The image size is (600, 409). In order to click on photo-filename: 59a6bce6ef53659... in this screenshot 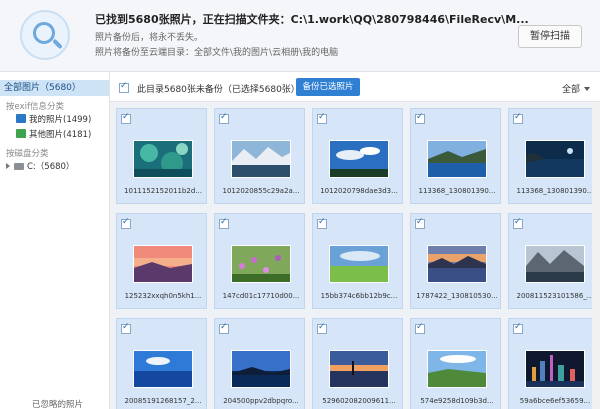, I will do `click(555, 401)`.